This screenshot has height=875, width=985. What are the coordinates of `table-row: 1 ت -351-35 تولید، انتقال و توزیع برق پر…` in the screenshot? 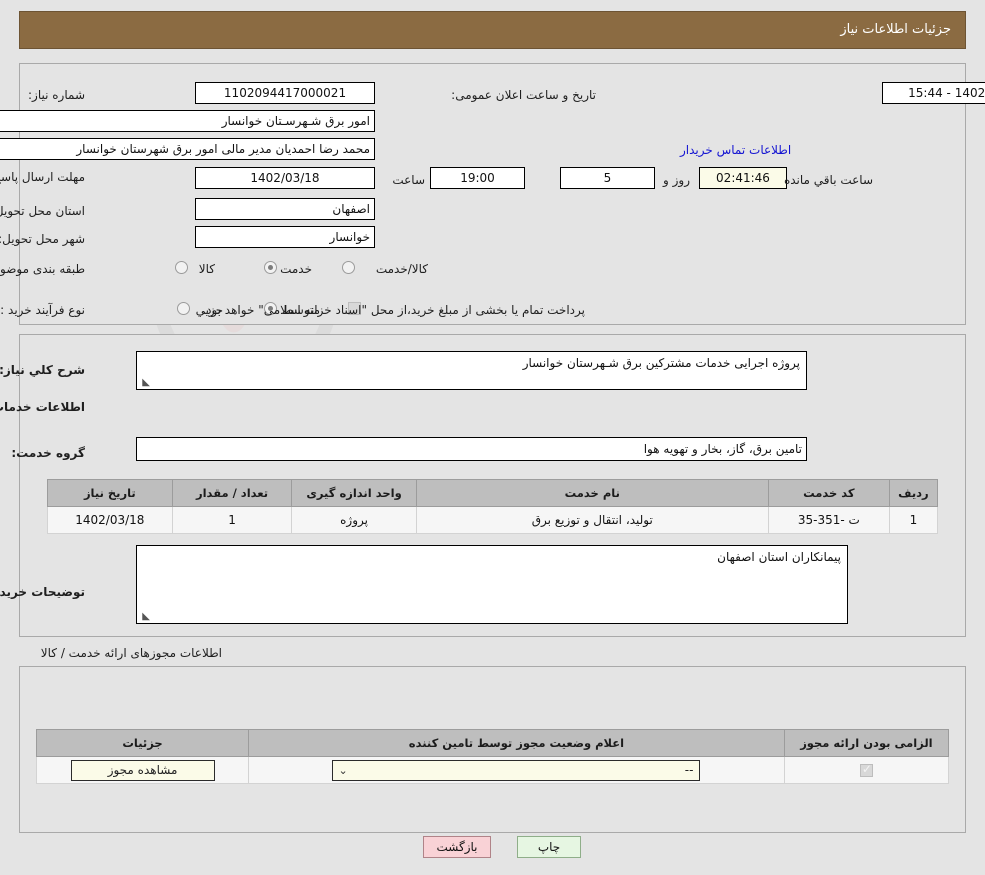 It's located at (493, 520).